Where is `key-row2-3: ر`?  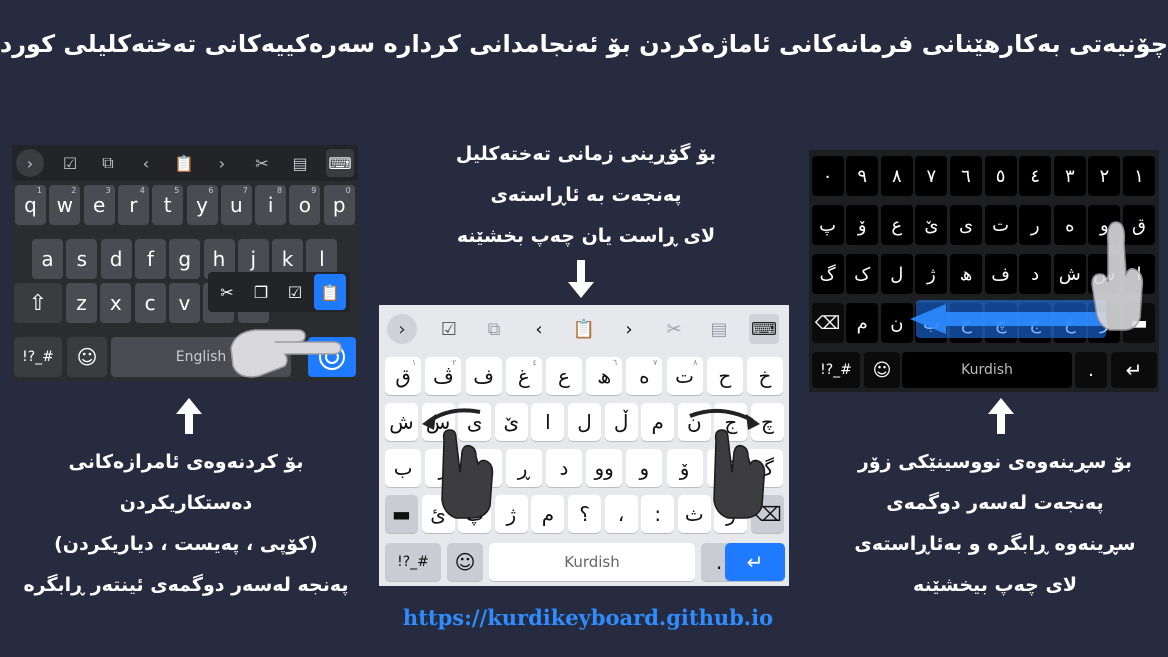 key-row2-3: ر is located at coordinates (1035, 225).